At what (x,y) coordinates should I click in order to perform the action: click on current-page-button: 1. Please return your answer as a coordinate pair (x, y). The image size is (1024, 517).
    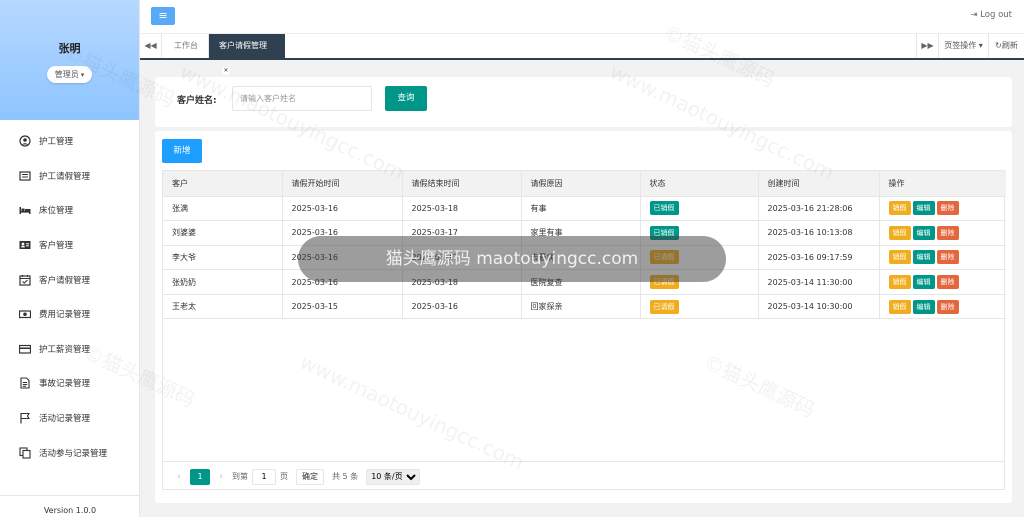
    Looking at the image, I should click on (200, 476).